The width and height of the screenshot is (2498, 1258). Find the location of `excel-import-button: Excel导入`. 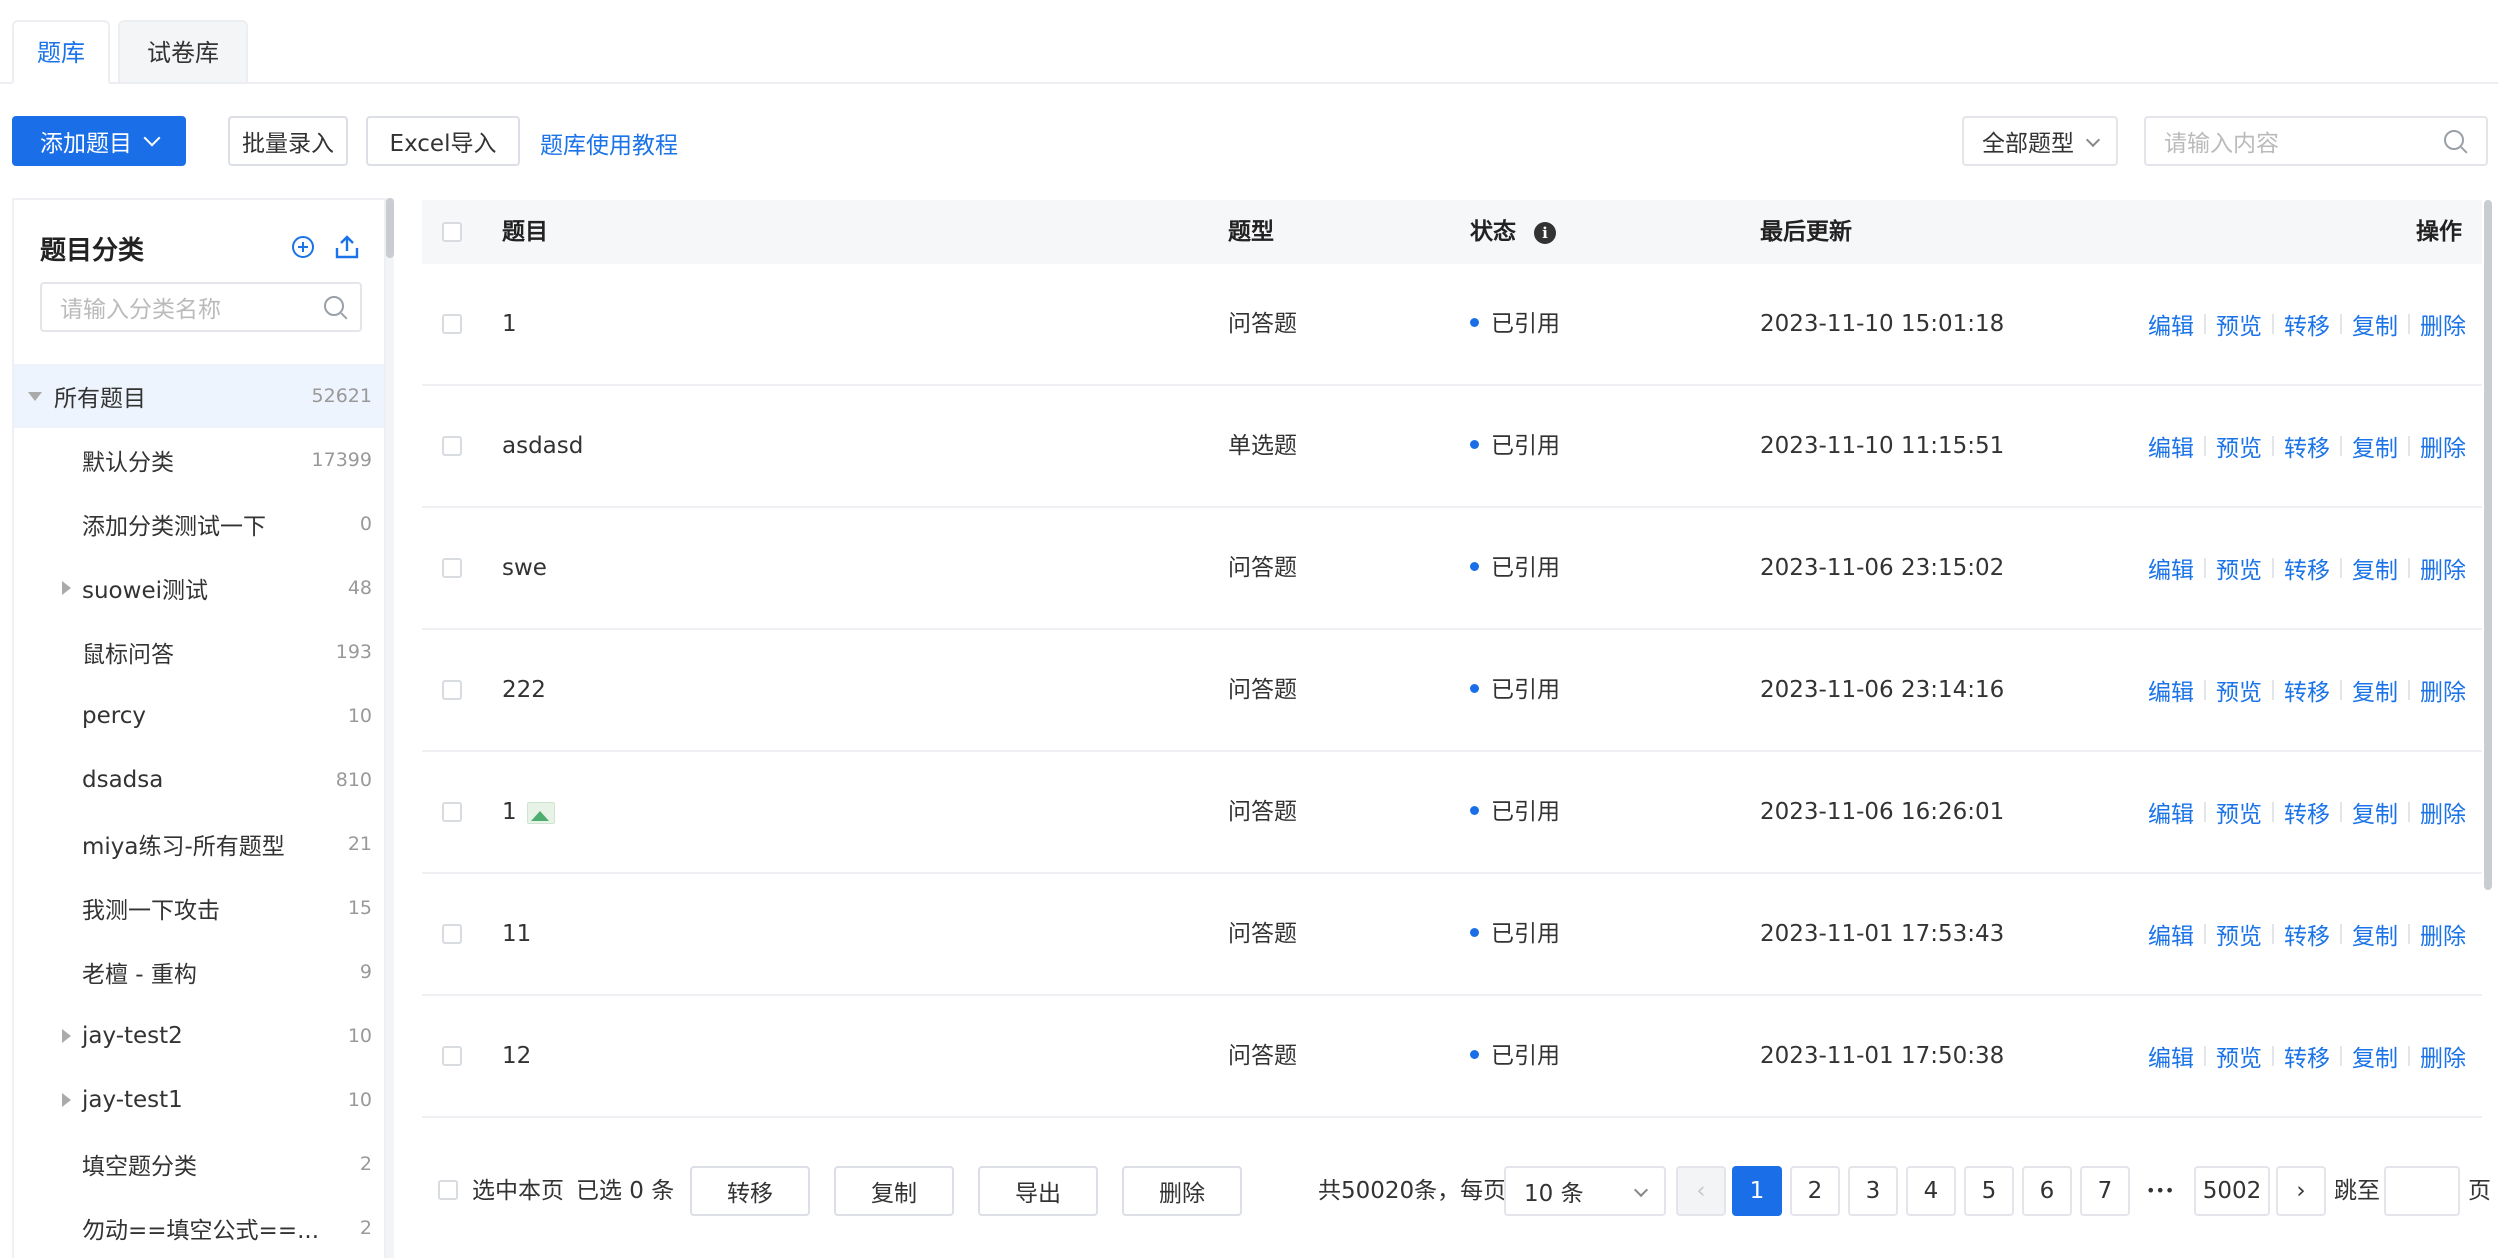

excel-import-button: Excel导入 is located at coordinates (443, 141).